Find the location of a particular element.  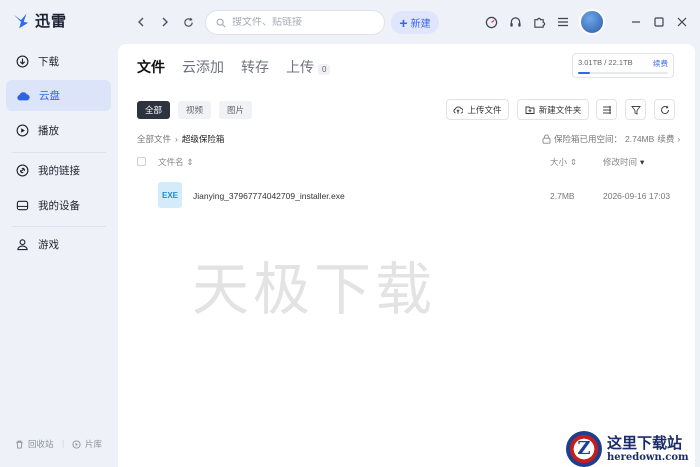

funnel-icon is located at coordinates (635, 110).